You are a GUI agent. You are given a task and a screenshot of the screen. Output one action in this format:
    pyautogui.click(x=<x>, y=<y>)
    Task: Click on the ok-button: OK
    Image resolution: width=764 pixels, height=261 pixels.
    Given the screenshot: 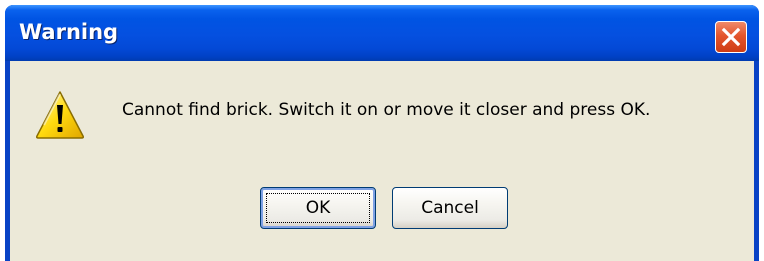 What is the action you would take?
    pyautogui.click(x=318, y=208)
    